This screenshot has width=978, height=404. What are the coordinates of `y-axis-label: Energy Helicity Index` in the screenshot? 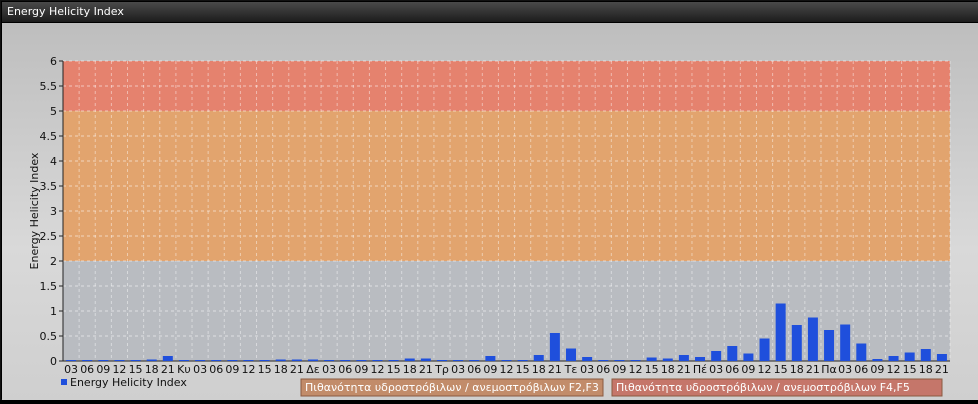 It's located at (34, 210).